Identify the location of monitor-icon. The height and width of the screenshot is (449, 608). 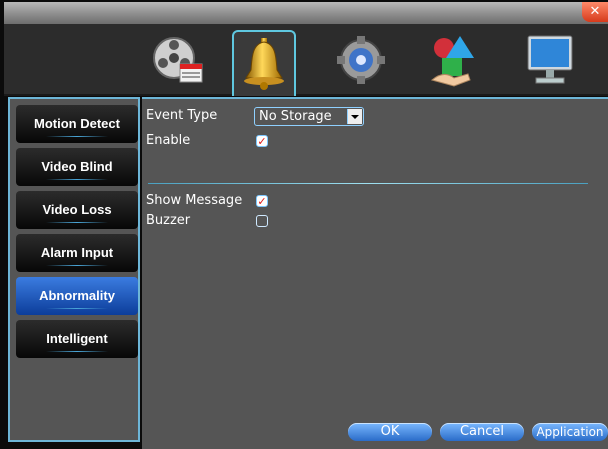
(550, 59).